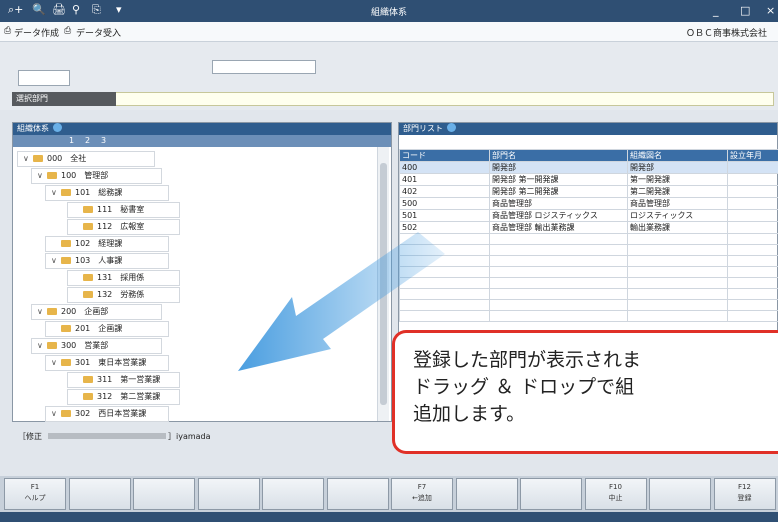 This screenshot has width=778, height=522. What do you see at coordinates (524, 387) in the screenshot?
I see `callout-line-2: ドラッグ ＆ ドロップで組` at bounding box center [524, 387].